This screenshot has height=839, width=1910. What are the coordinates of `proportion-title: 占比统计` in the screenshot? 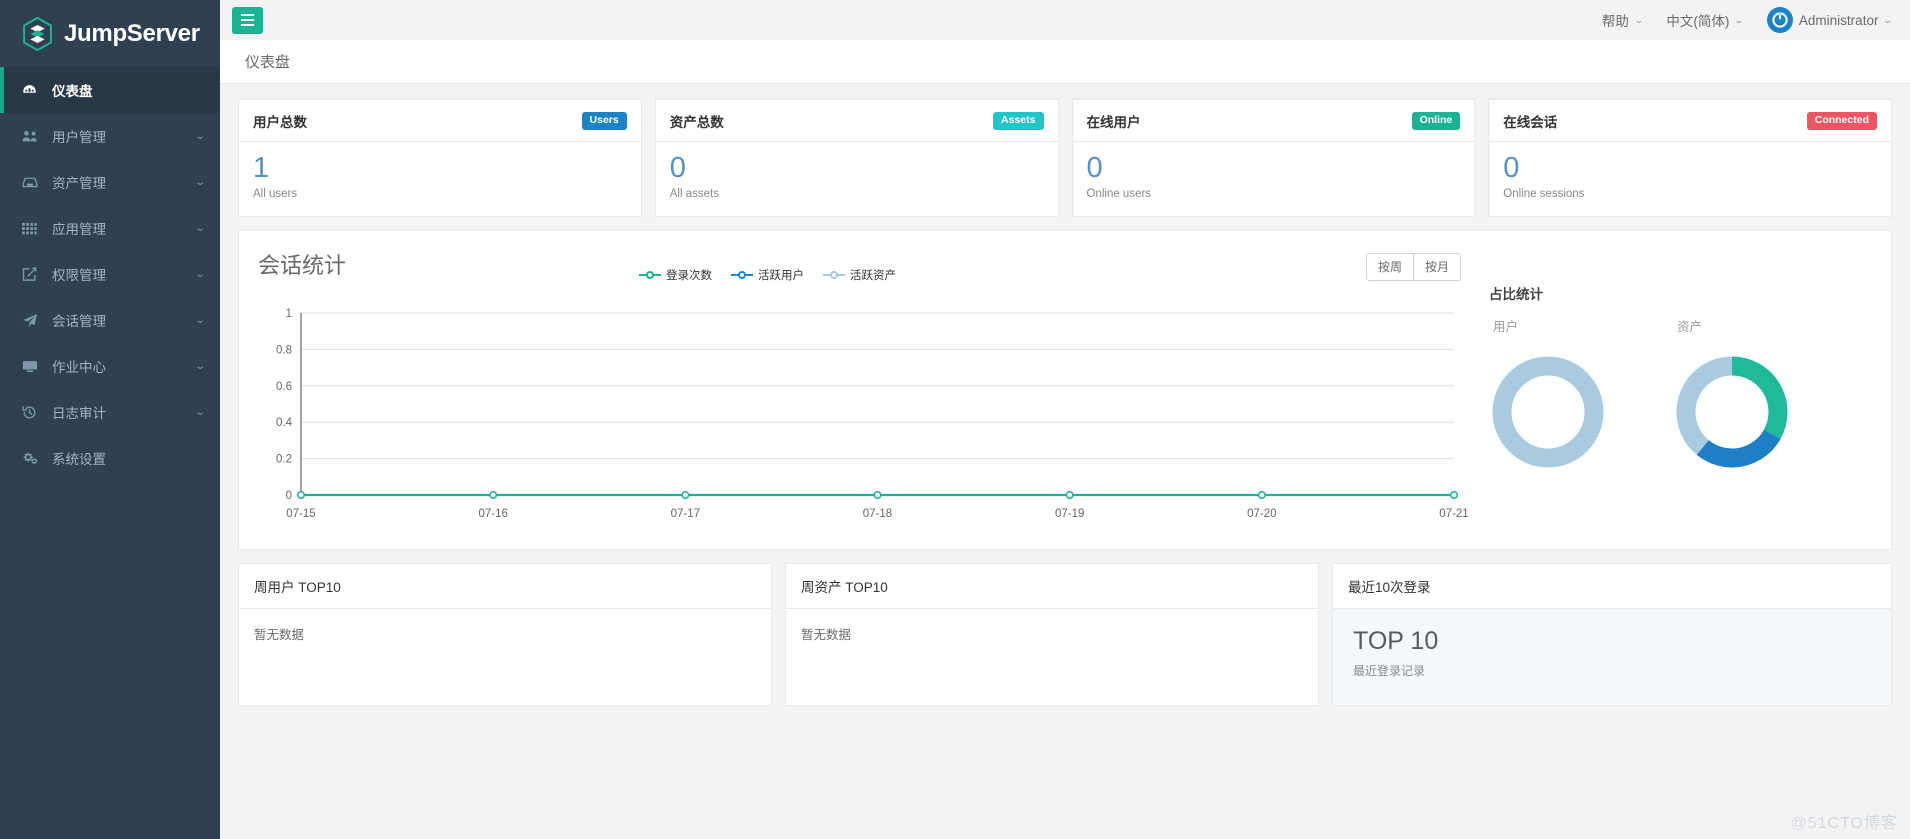 It's located at (1516, 295).